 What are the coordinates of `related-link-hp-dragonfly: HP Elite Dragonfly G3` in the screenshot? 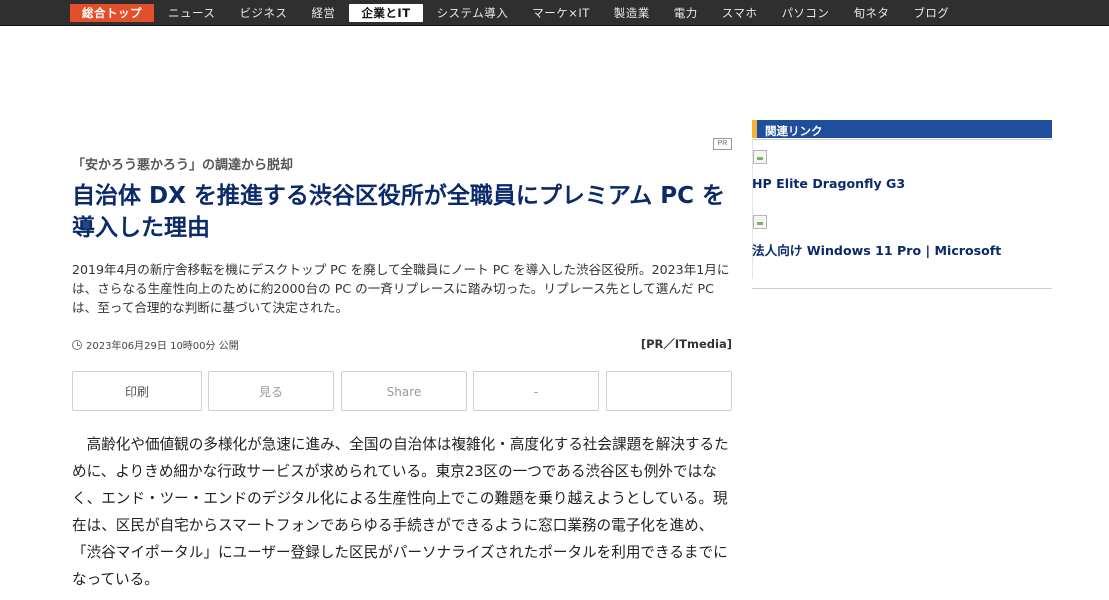 It's located at (828, 183).